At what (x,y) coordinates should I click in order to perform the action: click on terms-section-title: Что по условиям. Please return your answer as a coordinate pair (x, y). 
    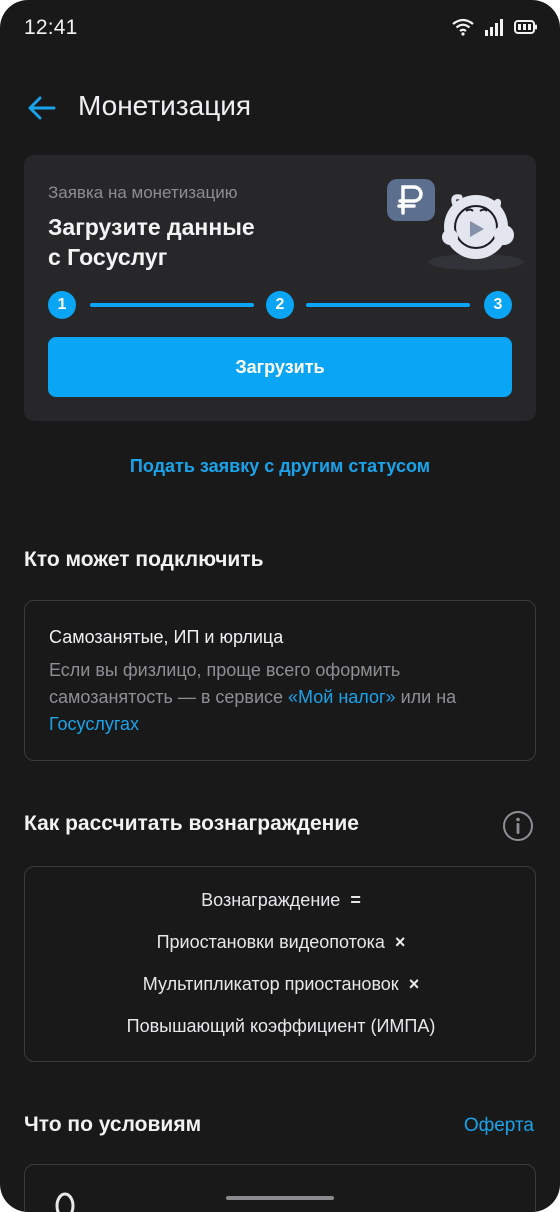
    Looking at the image, I should click on (113, 1124).